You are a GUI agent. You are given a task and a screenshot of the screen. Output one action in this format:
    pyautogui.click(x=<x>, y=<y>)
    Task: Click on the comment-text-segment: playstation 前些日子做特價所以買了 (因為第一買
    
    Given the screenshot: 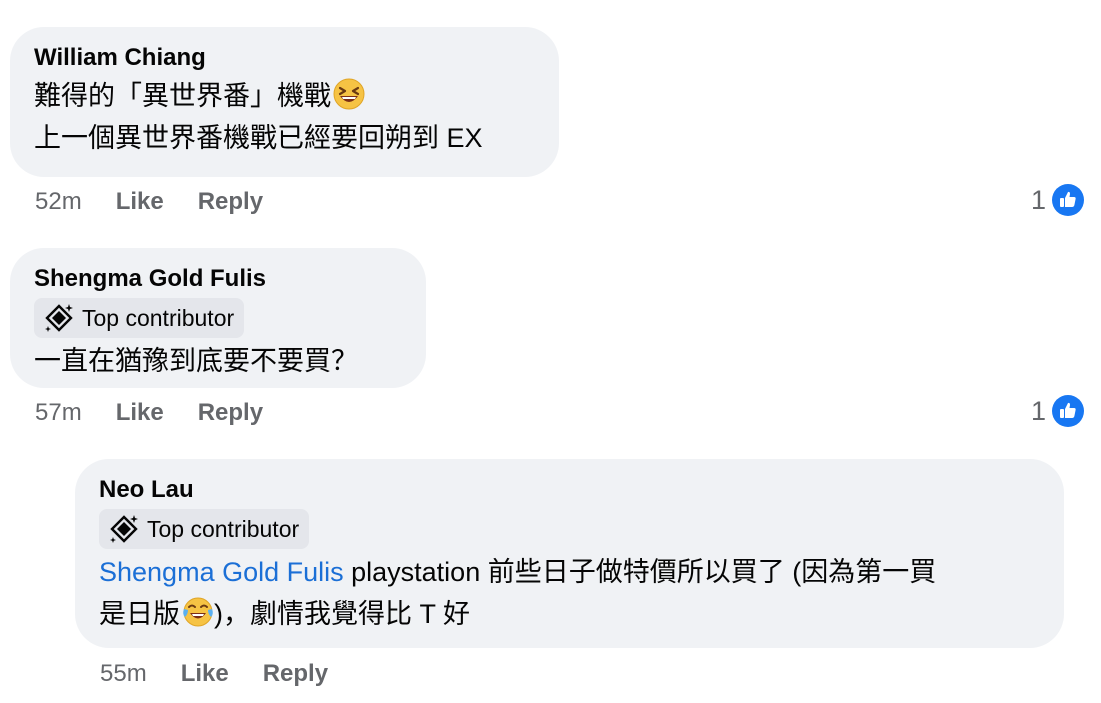 What is the action you would take?
    pyautogui.click(x=640, y=572)
    